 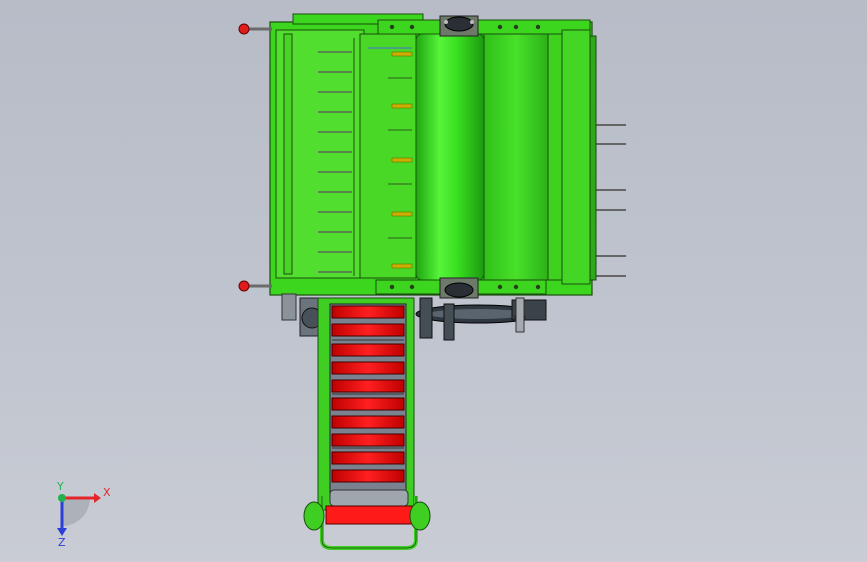 I want to click on right-rods, so click(x=609, y=200).